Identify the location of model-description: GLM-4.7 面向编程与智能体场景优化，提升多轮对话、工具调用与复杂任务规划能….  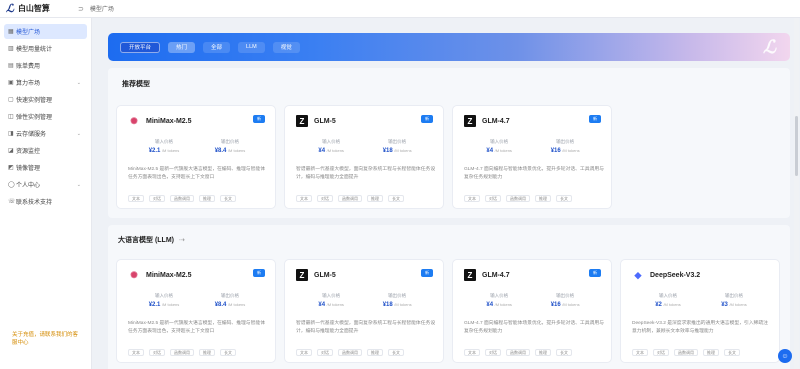
(534, 327).